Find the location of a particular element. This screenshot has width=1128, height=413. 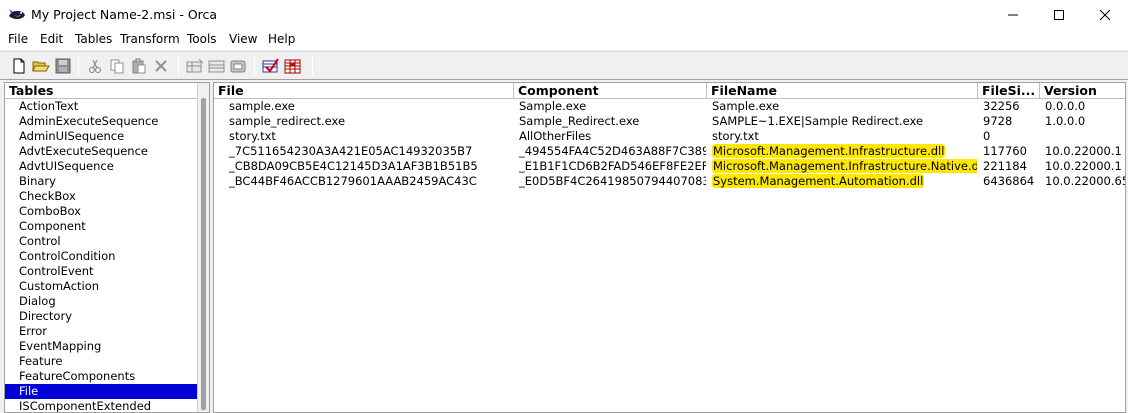

menu-tables: Tables is located at coordinates (93, 39).